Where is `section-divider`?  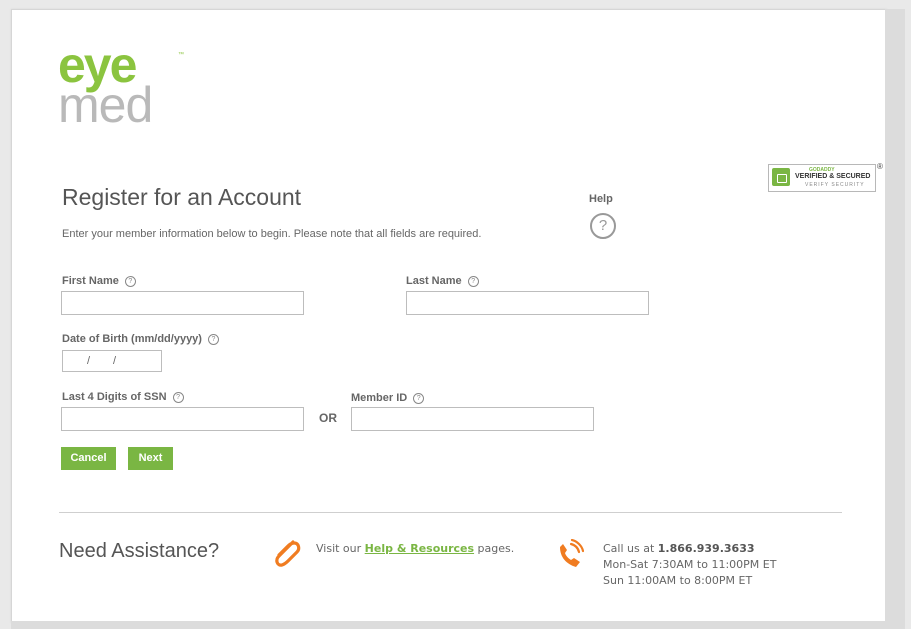 section-divider is located at coordinates (450, 512).